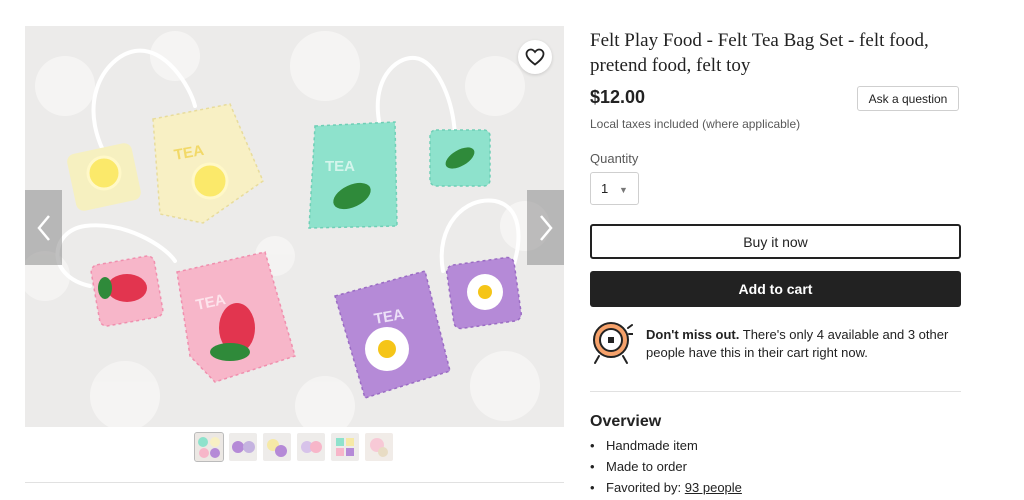 This screenshot has height=500, width=1024. I want to click on chevron-right-icon, so click(546, 227).